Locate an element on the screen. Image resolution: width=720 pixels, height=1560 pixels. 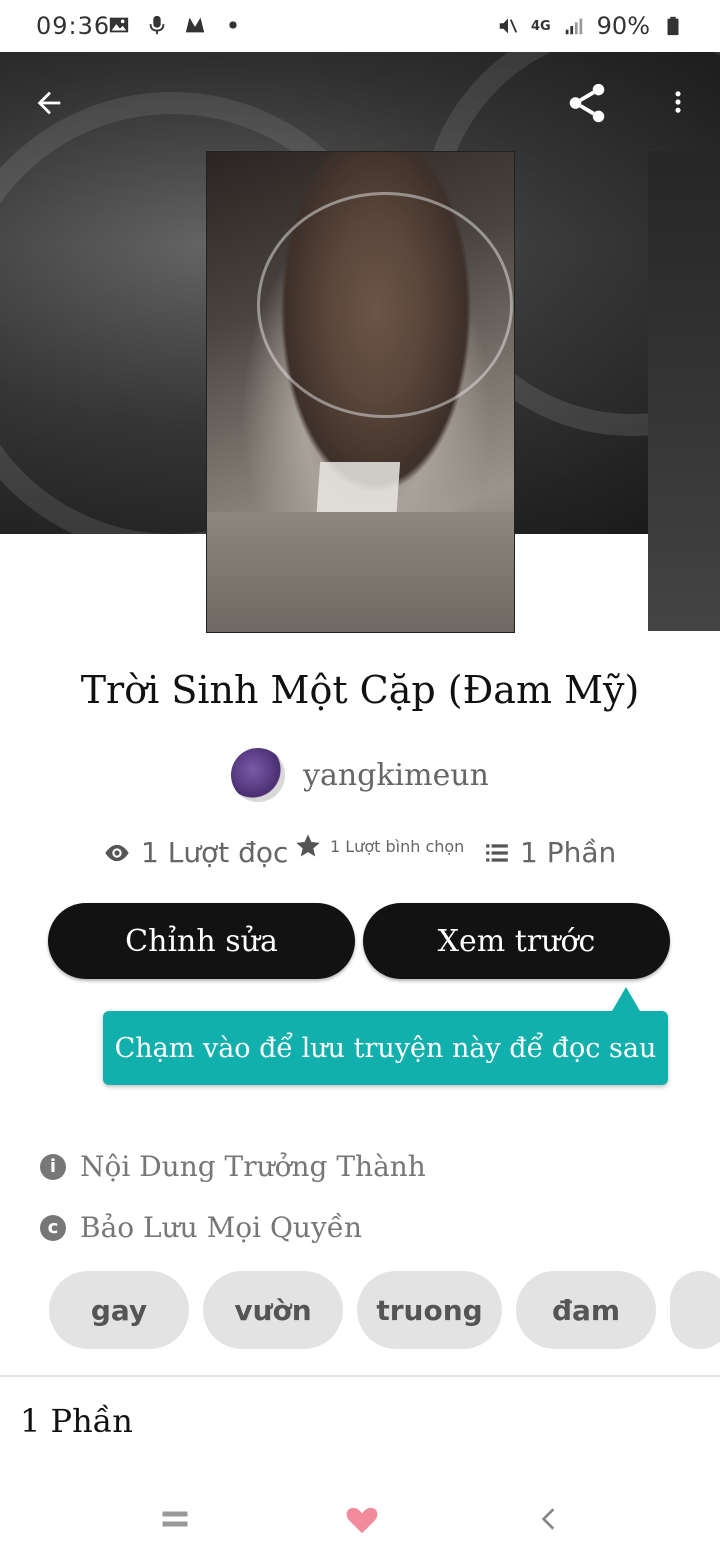
mature-content-row: i Nội Dung Trưởng Thành is located at coordinates (233, 1166).